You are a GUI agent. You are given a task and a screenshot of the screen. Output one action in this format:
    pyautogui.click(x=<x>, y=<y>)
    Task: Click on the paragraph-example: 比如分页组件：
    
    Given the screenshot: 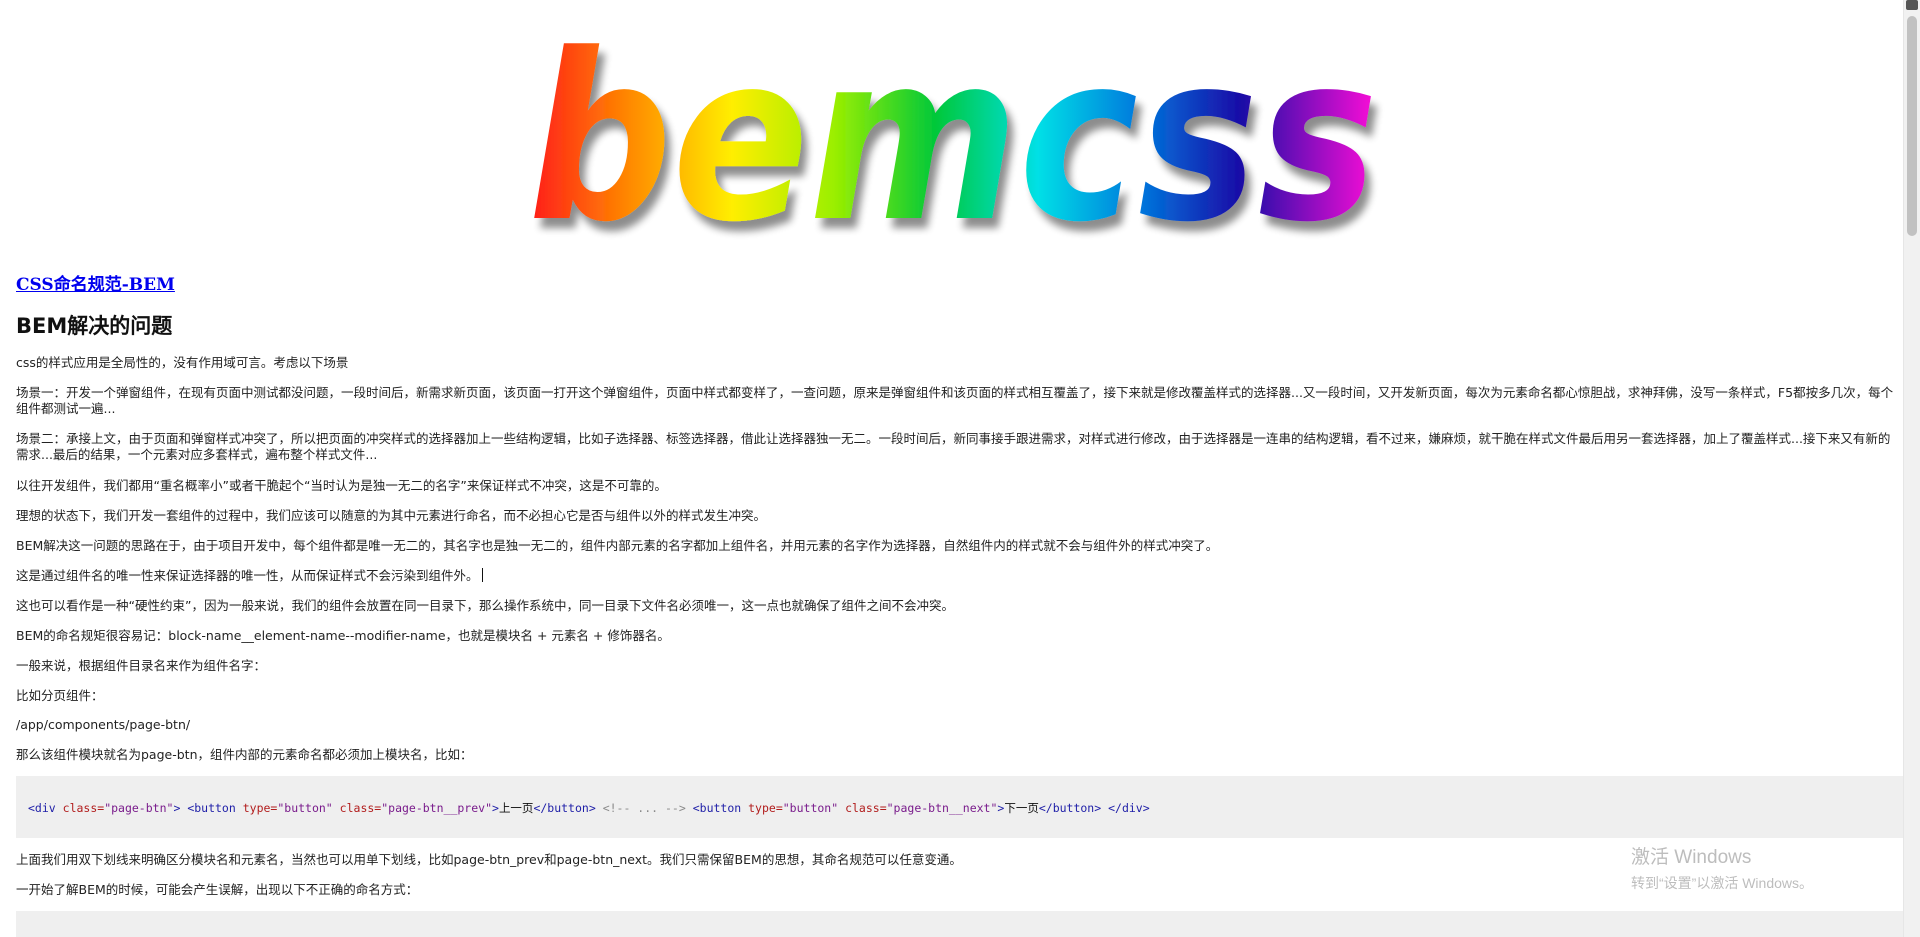 What is the action you would take?
    pyautogui.click(x=60, y=695)
    